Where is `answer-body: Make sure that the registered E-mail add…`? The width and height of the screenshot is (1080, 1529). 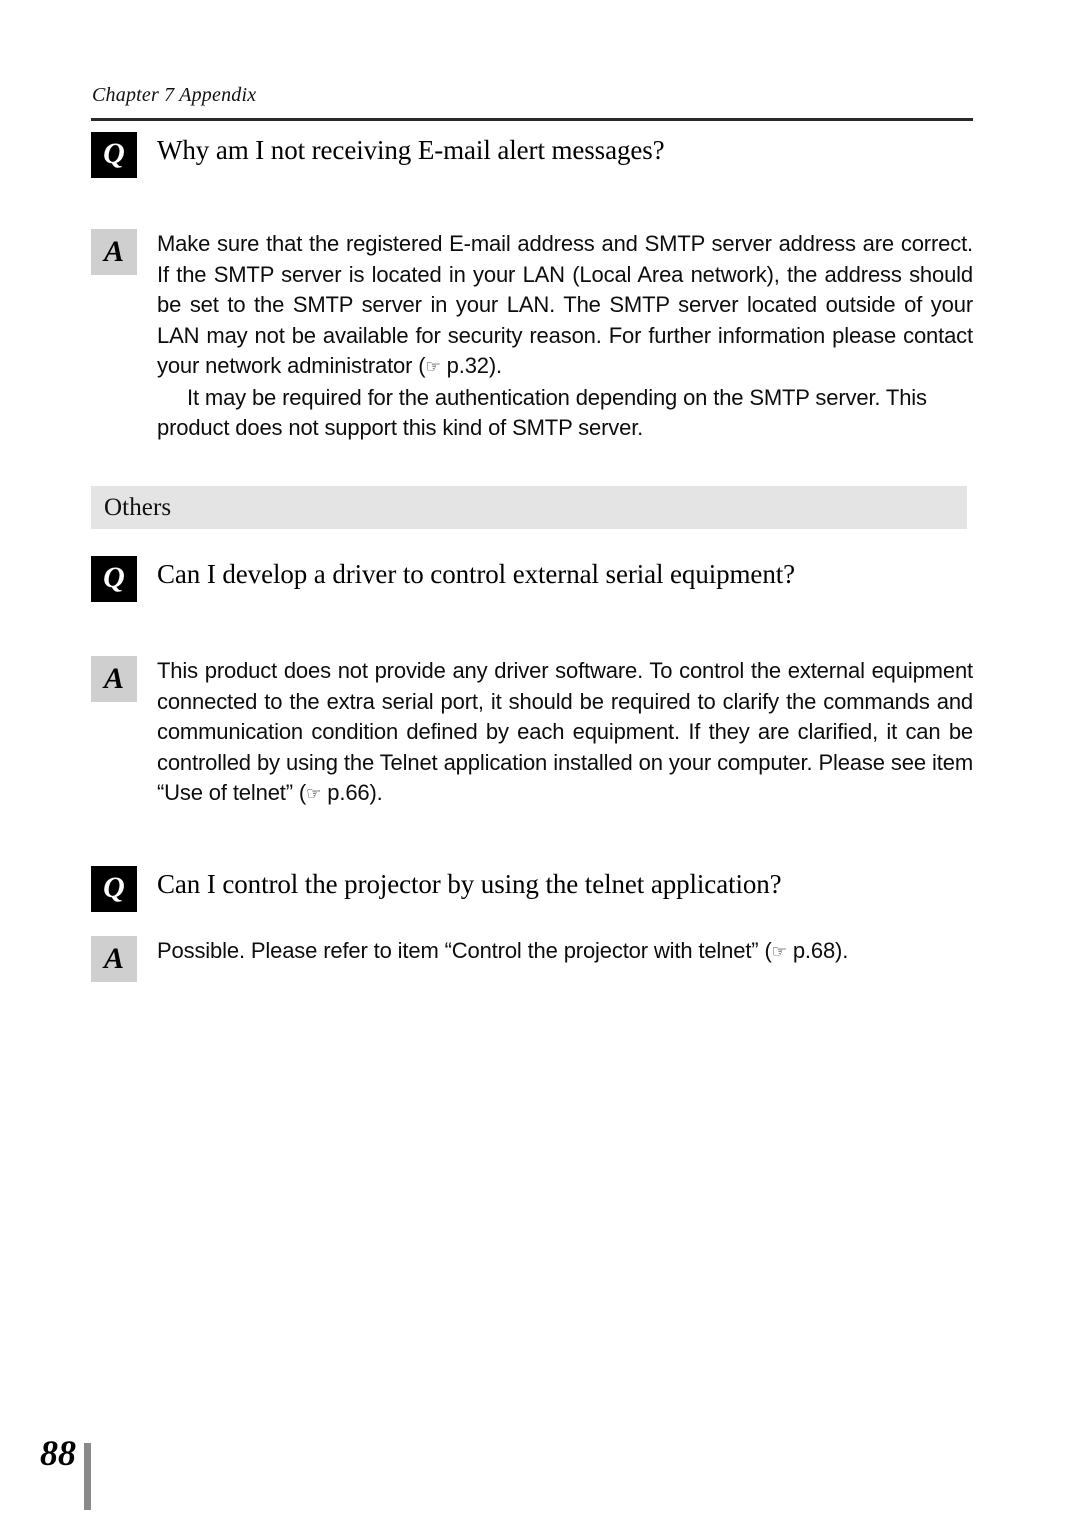
answer-body: Make sure that the registered E-mail add… is located at coordinates (565, 336).